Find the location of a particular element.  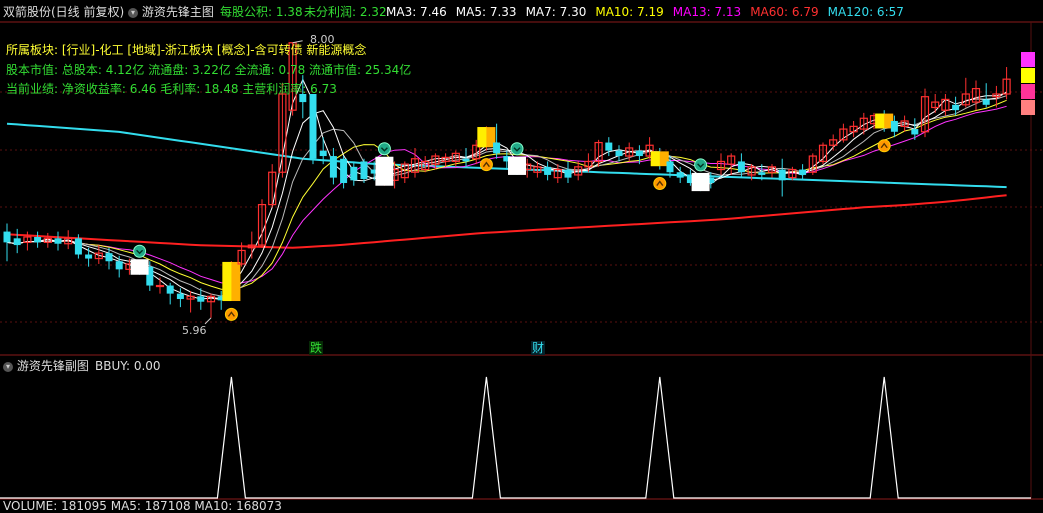

ma-legend-item: MA3: 7.46 is located at coordinates (416, 12).